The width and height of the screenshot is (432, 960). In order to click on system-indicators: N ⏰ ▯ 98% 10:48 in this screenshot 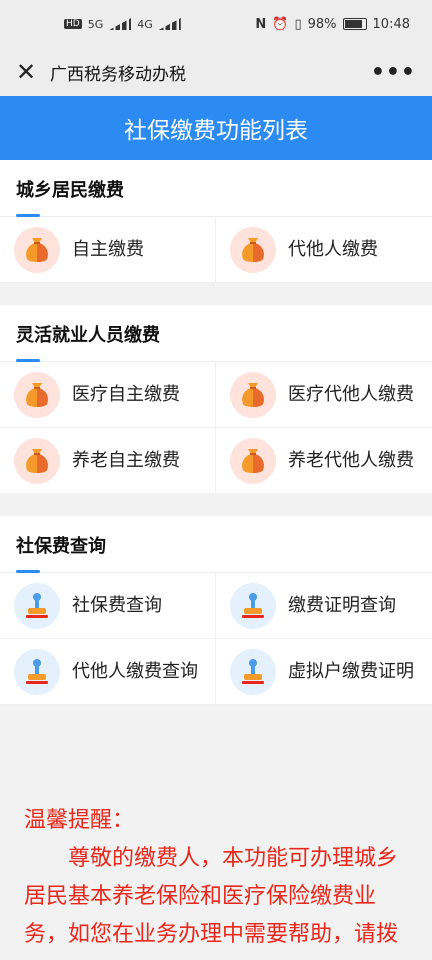, I will do `click(332, 24)`.